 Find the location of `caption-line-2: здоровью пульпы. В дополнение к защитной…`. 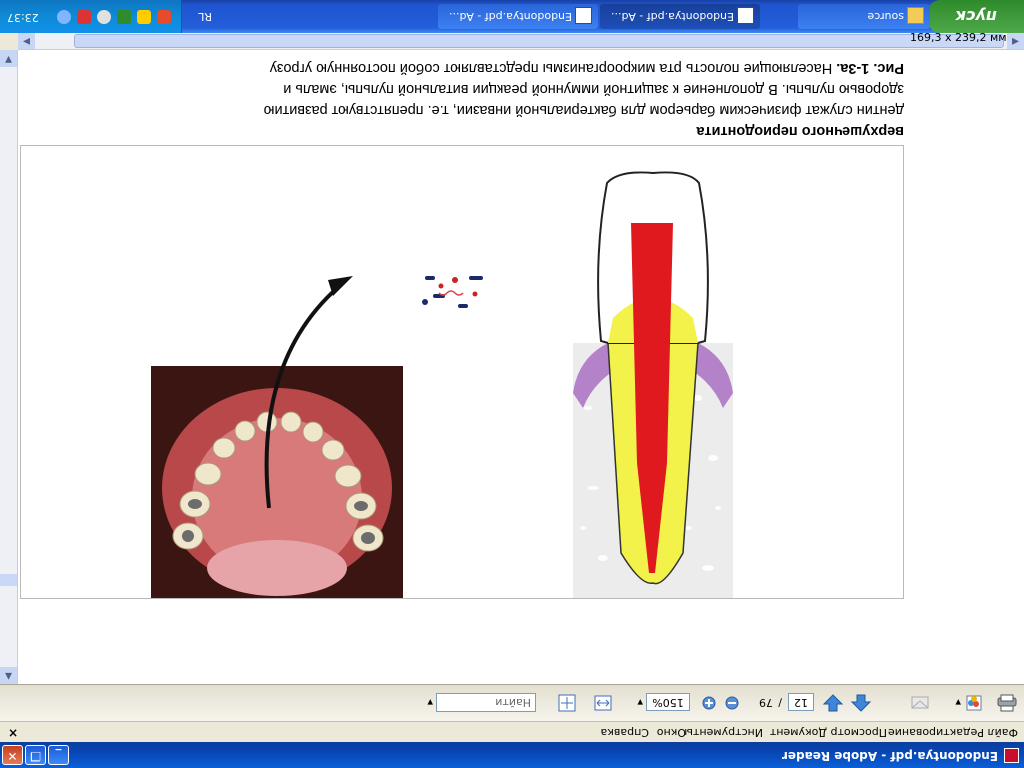

caption-line-2: здоровью пульпы. В дополнение к защитной… is located at coordinates (593, 89).